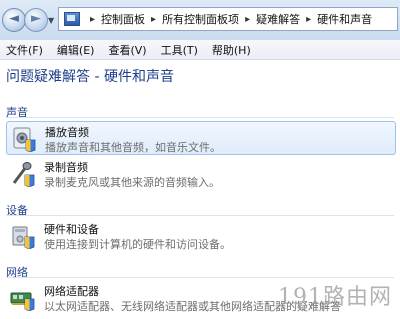 The image size is (400, 319). What do you see at coordinates (71, 229) in the screenshot?
I see `item-title: 硬件和设备` at bounding box center [71, 229].